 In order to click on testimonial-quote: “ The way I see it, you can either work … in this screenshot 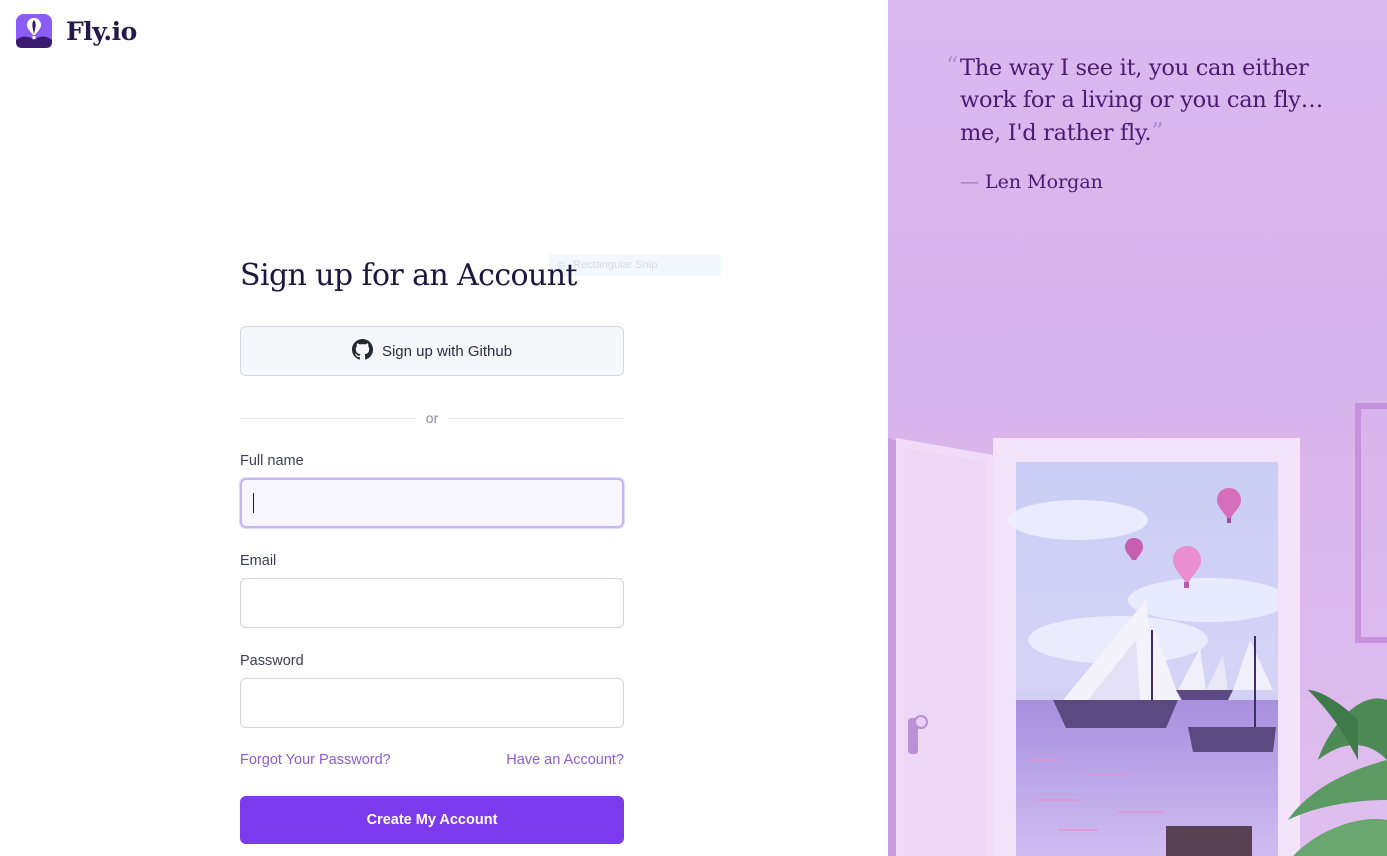, I will do `click(1147, 122)`.